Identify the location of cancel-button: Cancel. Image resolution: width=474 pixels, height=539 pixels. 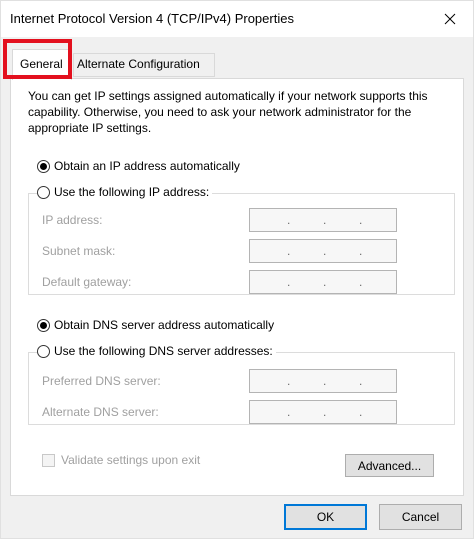
(420, 517).